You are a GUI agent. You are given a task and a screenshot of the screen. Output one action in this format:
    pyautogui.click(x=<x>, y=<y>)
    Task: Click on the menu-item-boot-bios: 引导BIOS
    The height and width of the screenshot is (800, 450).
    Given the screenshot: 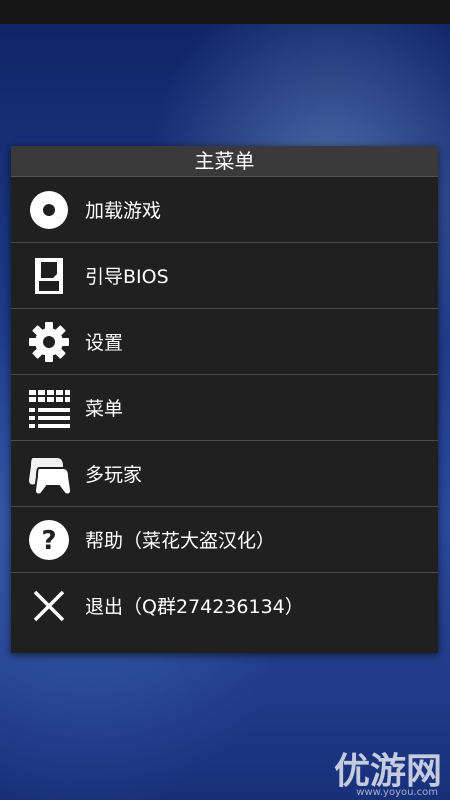 What is the action you would take?
    pyautogui.click(x=224, y=276)
    